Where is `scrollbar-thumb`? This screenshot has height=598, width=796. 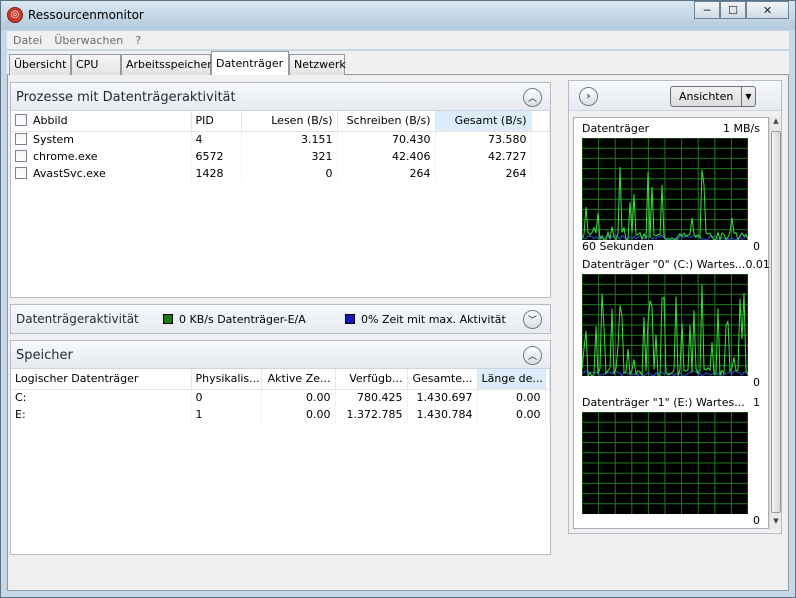 scrollbar-thumb is located at coordinates (776, 322).